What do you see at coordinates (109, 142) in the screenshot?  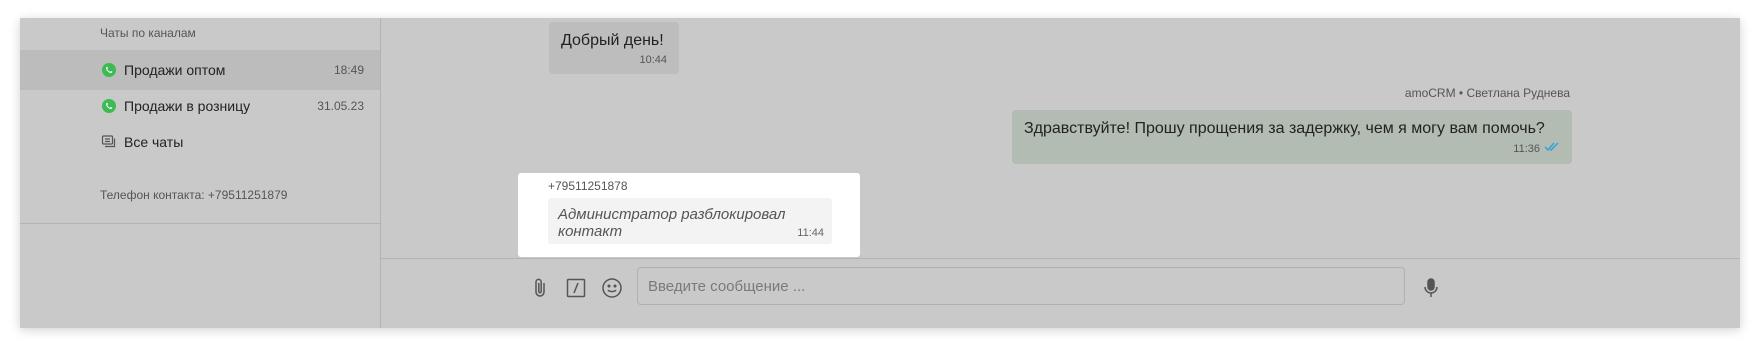 I see `chats-icon` at bounding box center [109, 142].